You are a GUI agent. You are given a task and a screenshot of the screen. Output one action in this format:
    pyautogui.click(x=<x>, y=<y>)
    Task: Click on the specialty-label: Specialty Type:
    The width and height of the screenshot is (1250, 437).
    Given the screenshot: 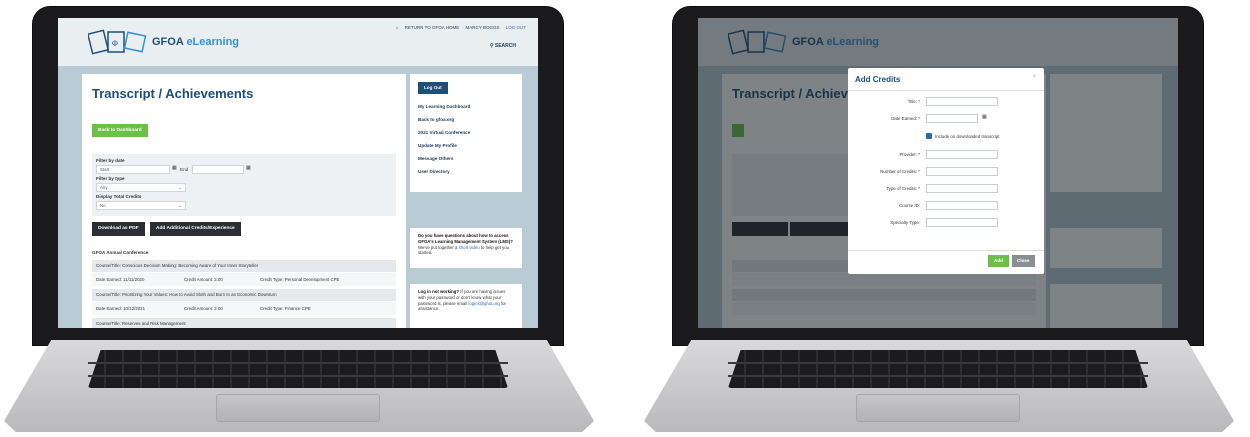 What is the action you would take?
    pyautogui.click(x=905, y=222)
    